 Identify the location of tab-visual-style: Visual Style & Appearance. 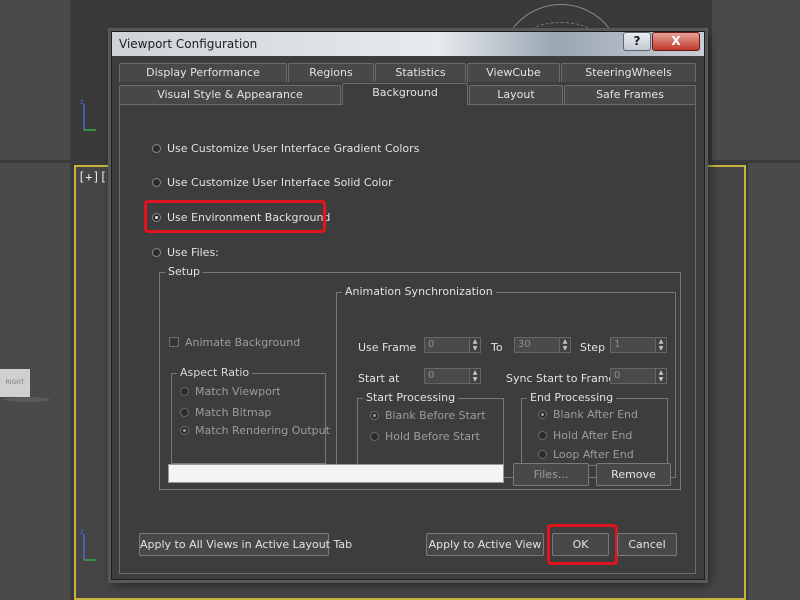
(230, 94).